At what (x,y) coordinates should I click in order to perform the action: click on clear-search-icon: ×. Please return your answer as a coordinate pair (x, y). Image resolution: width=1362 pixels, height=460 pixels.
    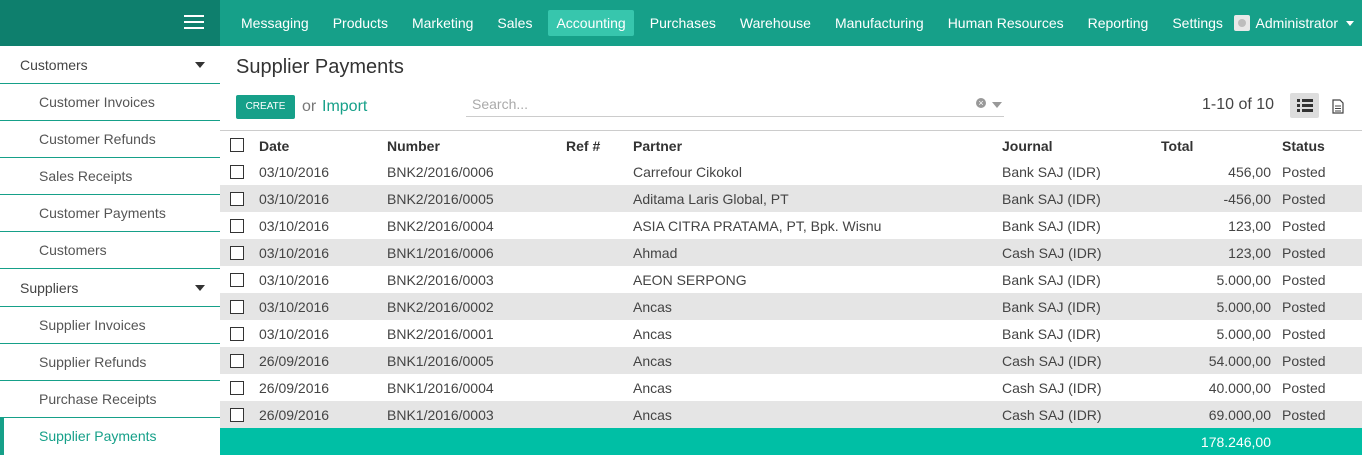
    Looking at the image, I should click on (981, 103).